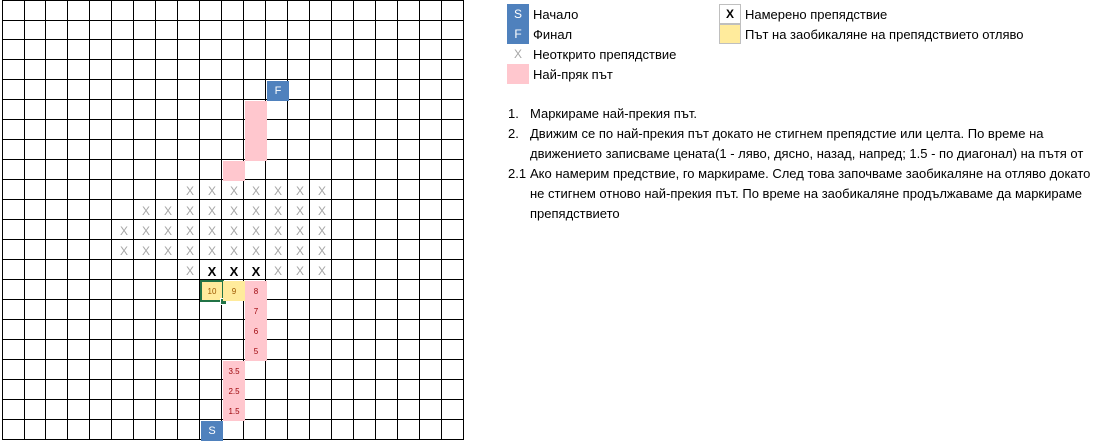  Describe the element at coordinates (234, 391) in the screenshot. I see `shortest-path-cell: 2.5` at that location.